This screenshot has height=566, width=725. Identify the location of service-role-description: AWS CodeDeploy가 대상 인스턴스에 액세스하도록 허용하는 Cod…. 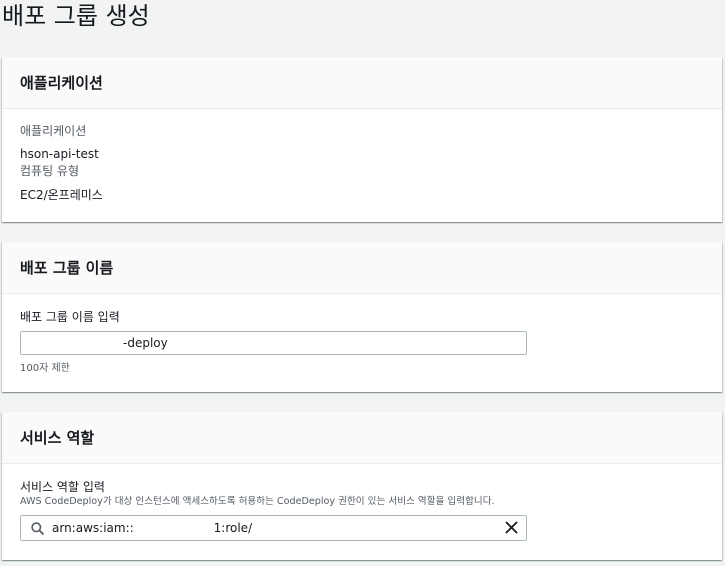
(257, 501).